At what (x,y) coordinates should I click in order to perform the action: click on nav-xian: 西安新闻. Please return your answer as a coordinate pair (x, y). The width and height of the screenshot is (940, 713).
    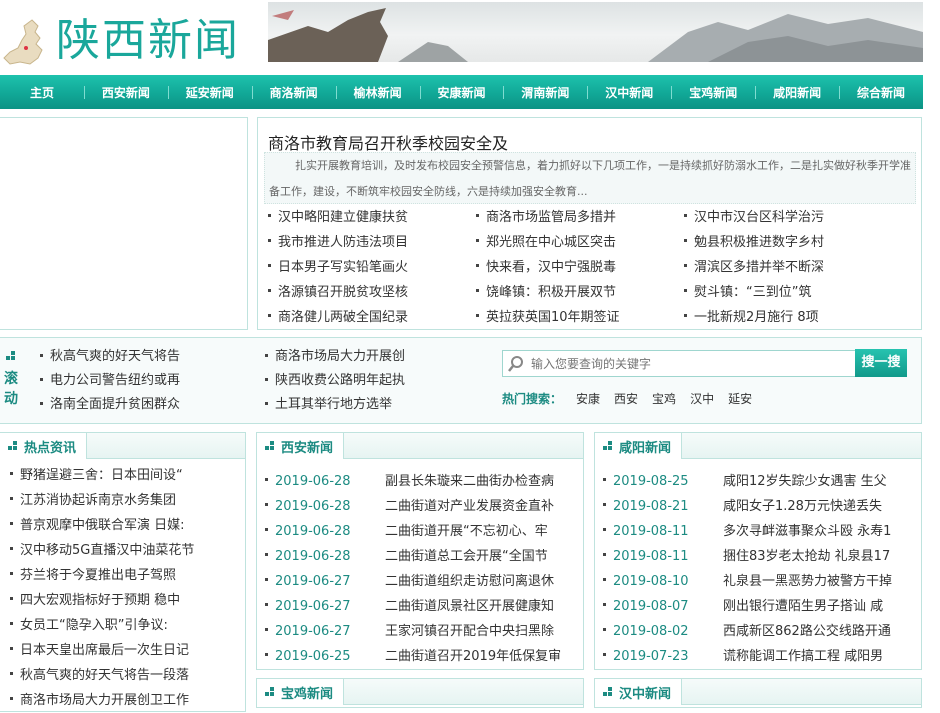
    Looking at the image, I should click on (125, 92).